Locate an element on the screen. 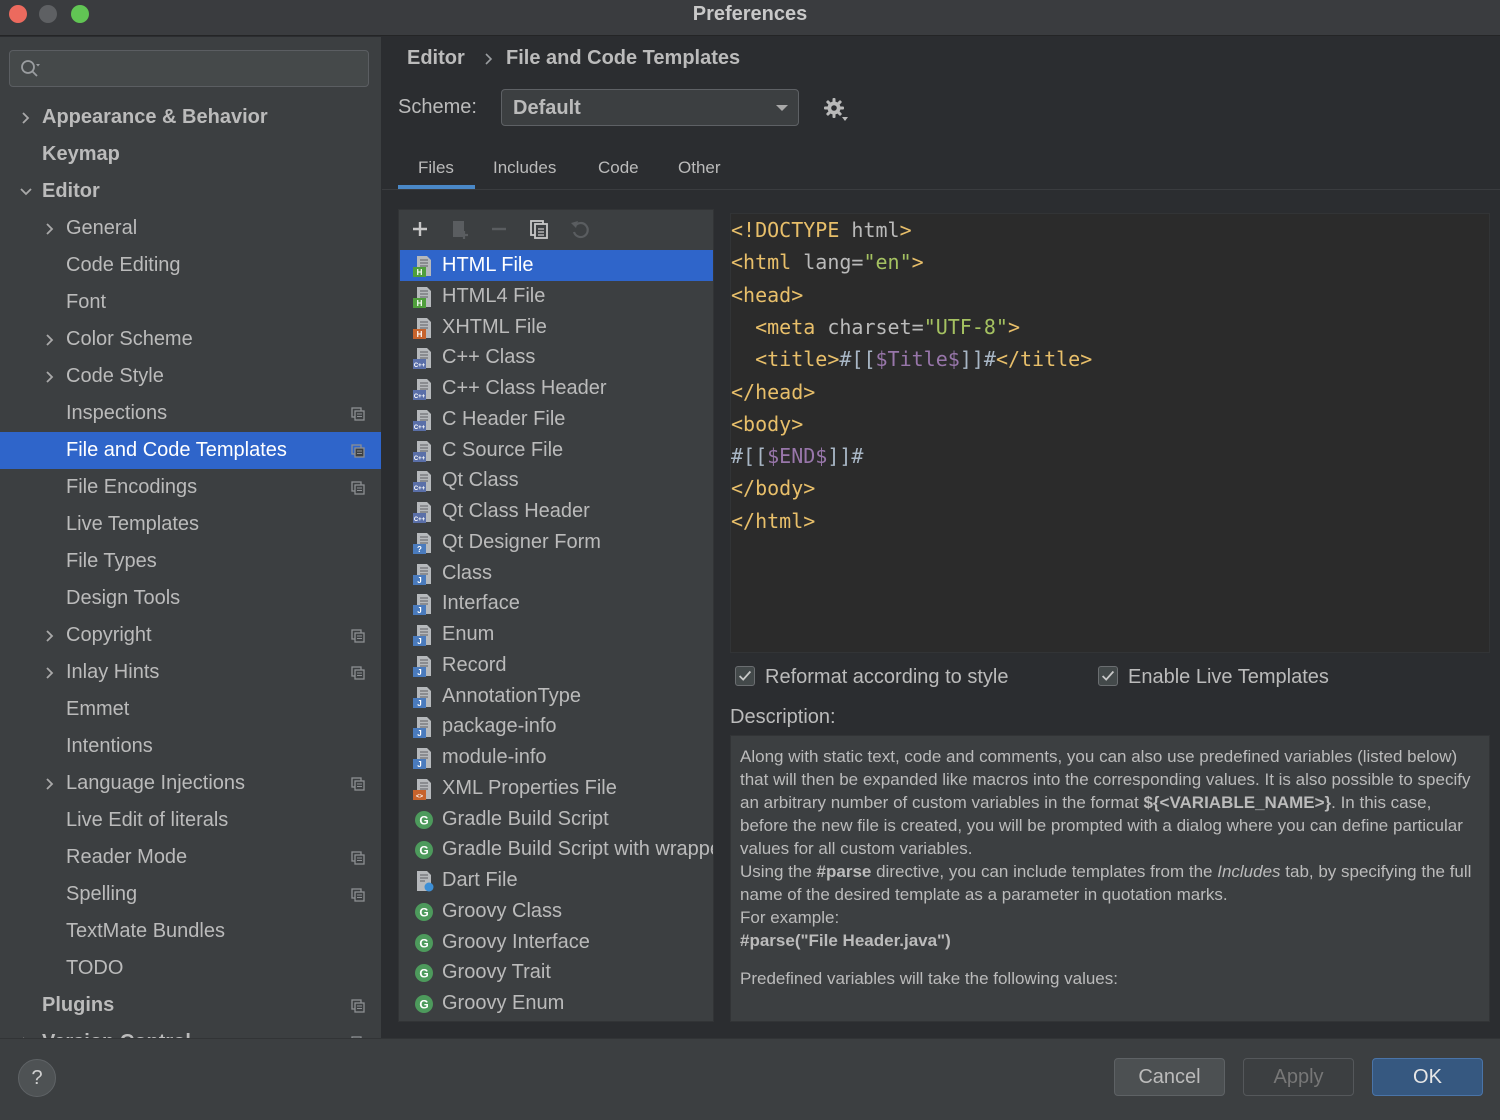 The image size is (1500, 1120). template-item-annotationtype: J AnnotationType is located at coordinates (556, 696).